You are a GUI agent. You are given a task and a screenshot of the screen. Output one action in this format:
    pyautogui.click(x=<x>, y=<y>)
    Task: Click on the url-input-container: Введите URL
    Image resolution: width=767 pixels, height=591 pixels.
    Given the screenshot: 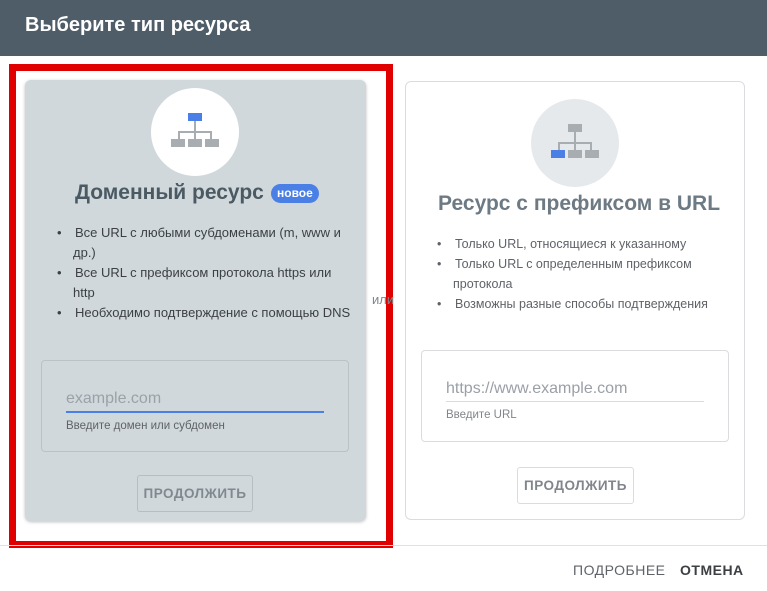 What is the action you would take?
    pyautogui.click(x=575, y=396)
    